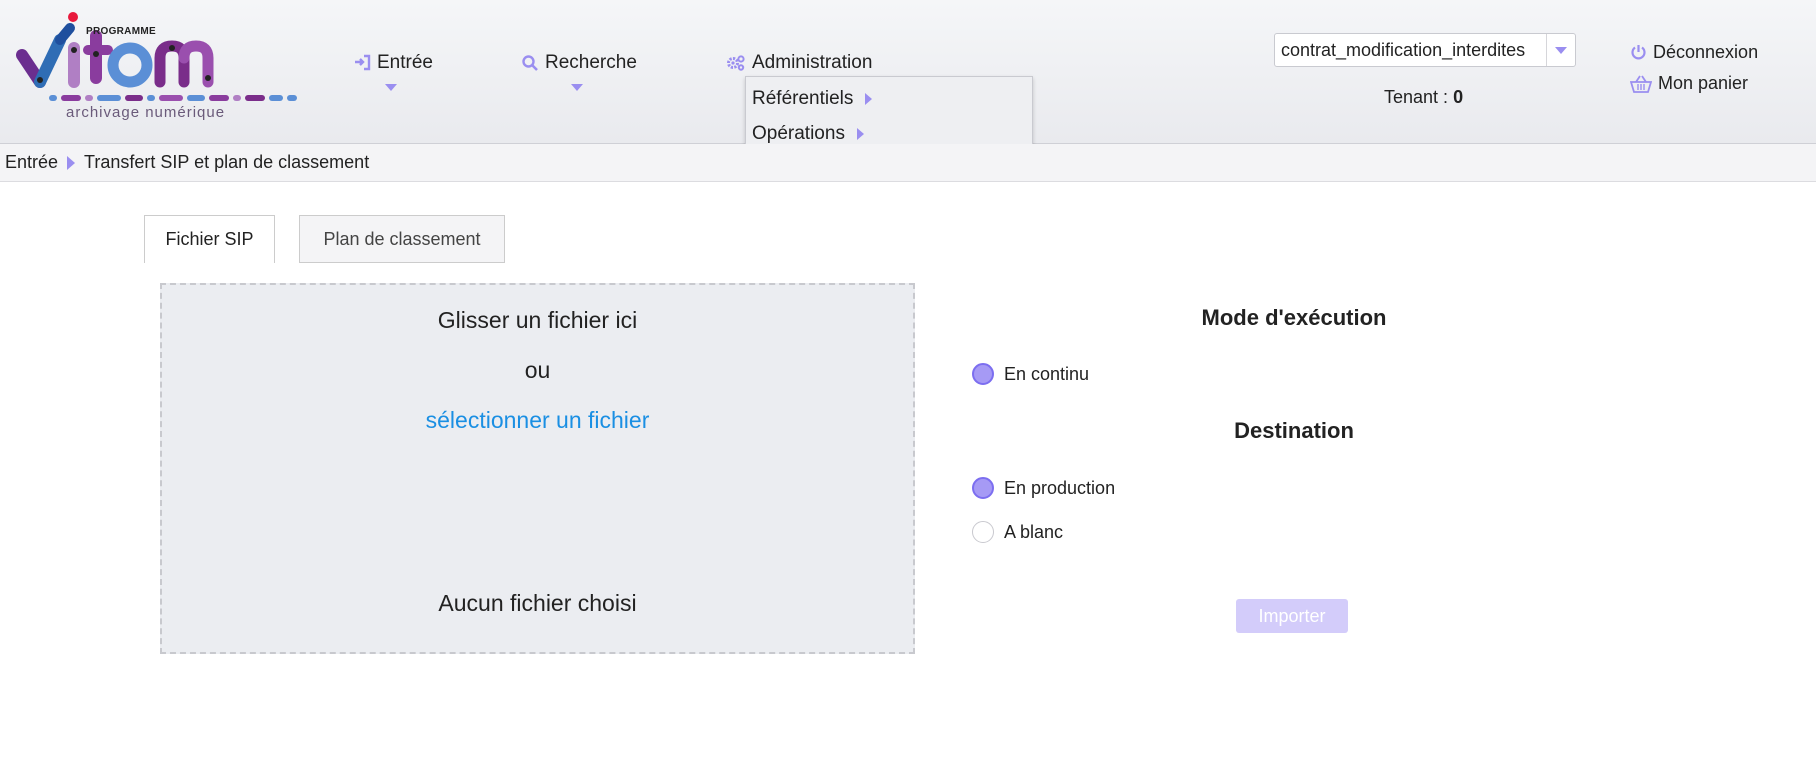  What do you see at coordinates (227, 162) in the screenshot?
I see `breadcrumb-current: Transfert SIP et plan de classement` at bounding box center [227, 162].